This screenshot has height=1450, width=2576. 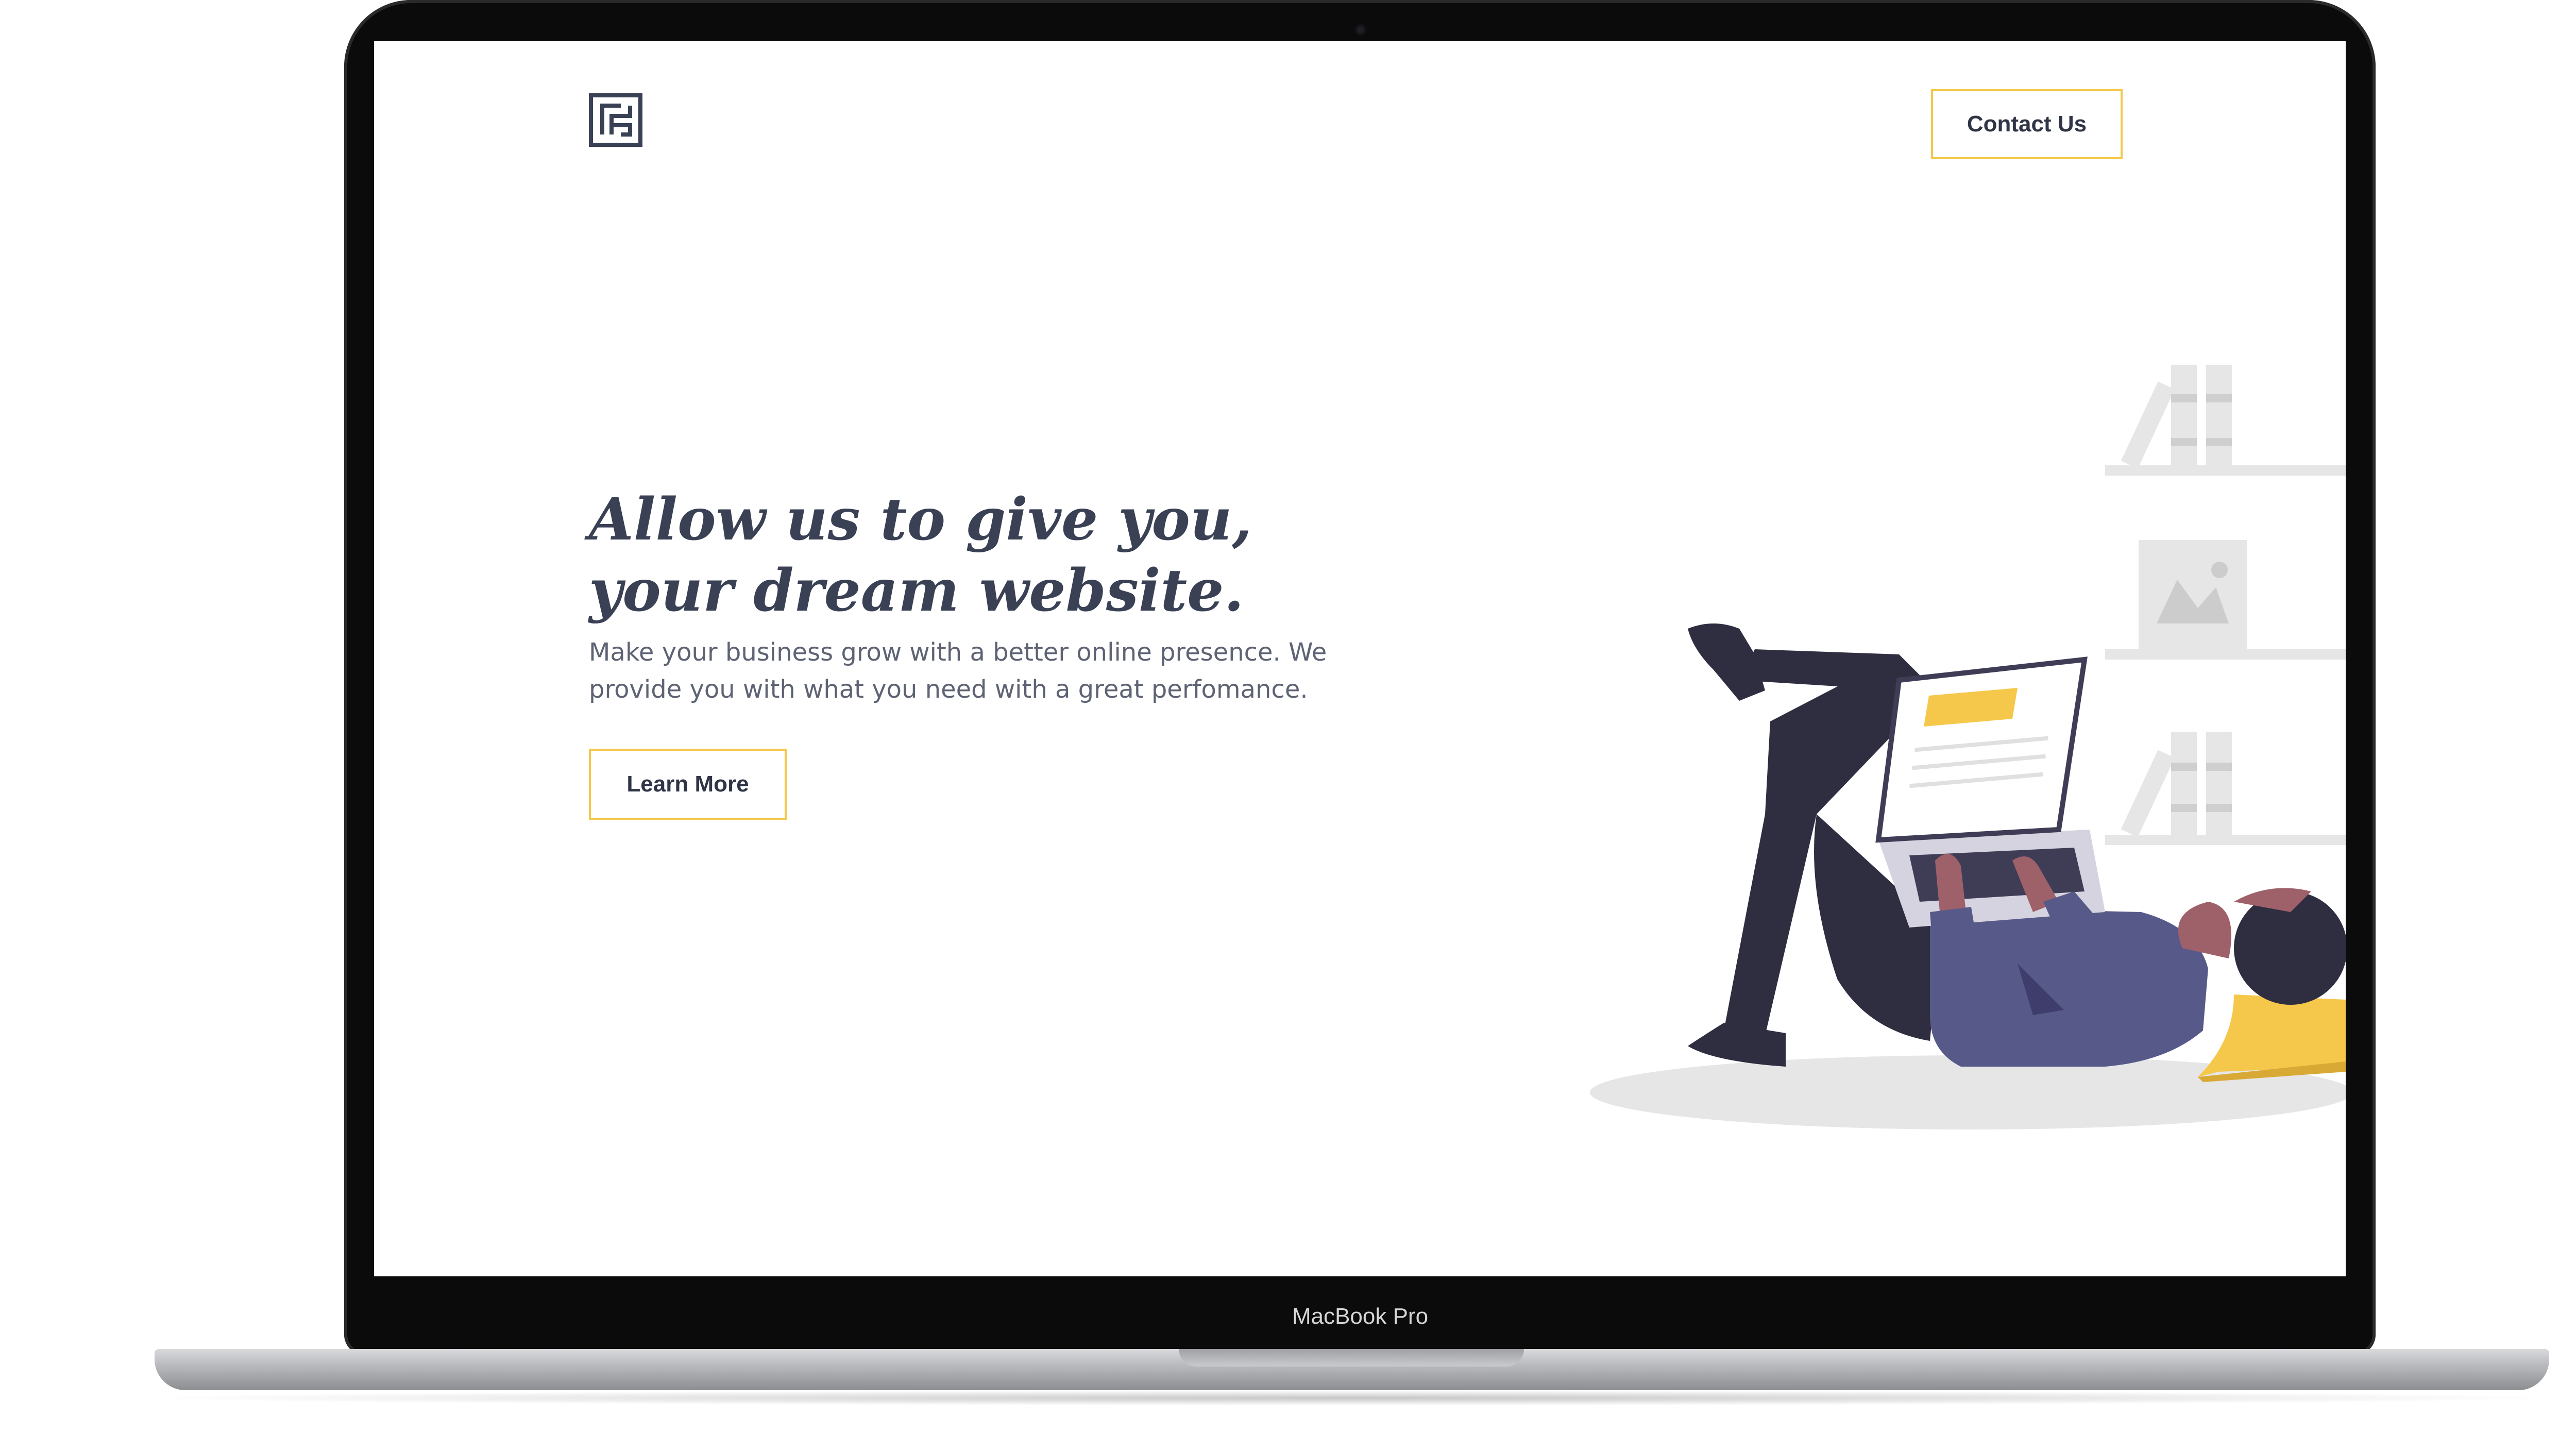 What do you see at coordinates (1360, 1316) in the screenshot?
I see `macbook-model-label: MacBook Pro` at bounding box center [1360, 1316].